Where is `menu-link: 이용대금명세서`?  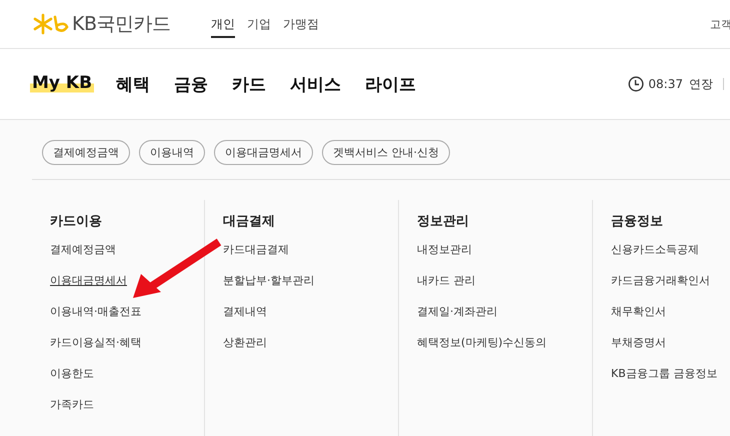 menu-link: 이용대금명세서 is located at coordinates (88, 281).